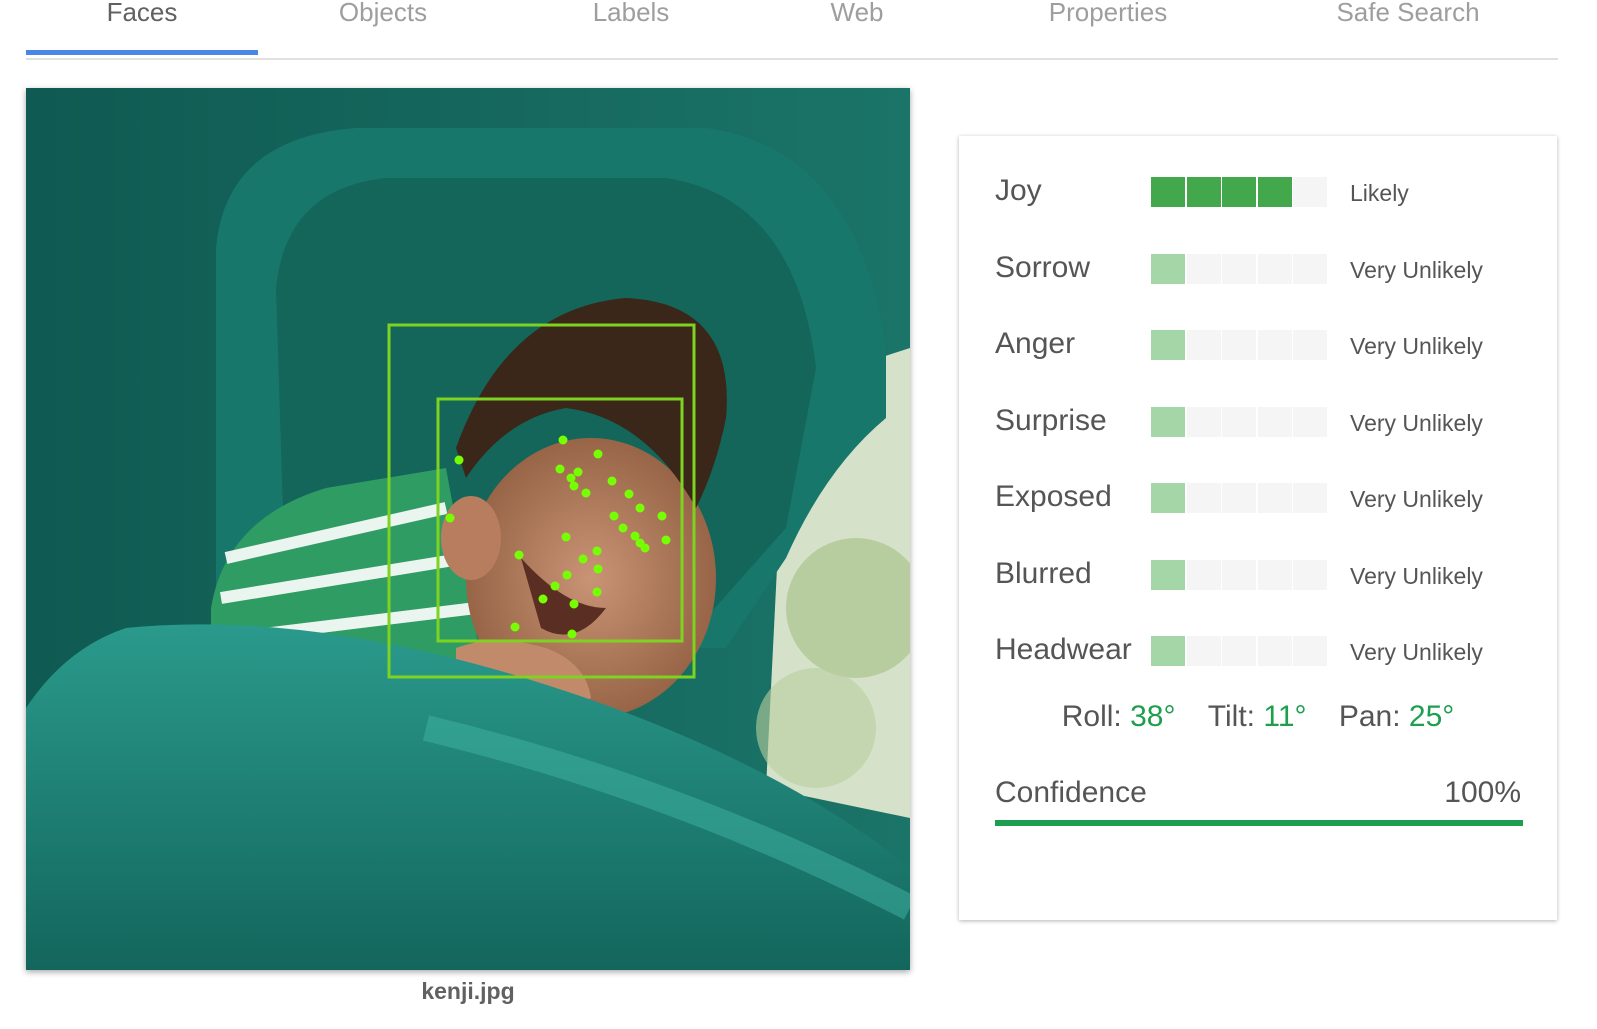  What do you see at coordinates (1071, 792) in the screenshot?
I see `confidence-label: Confidence` at bounding box center [1071, 792].